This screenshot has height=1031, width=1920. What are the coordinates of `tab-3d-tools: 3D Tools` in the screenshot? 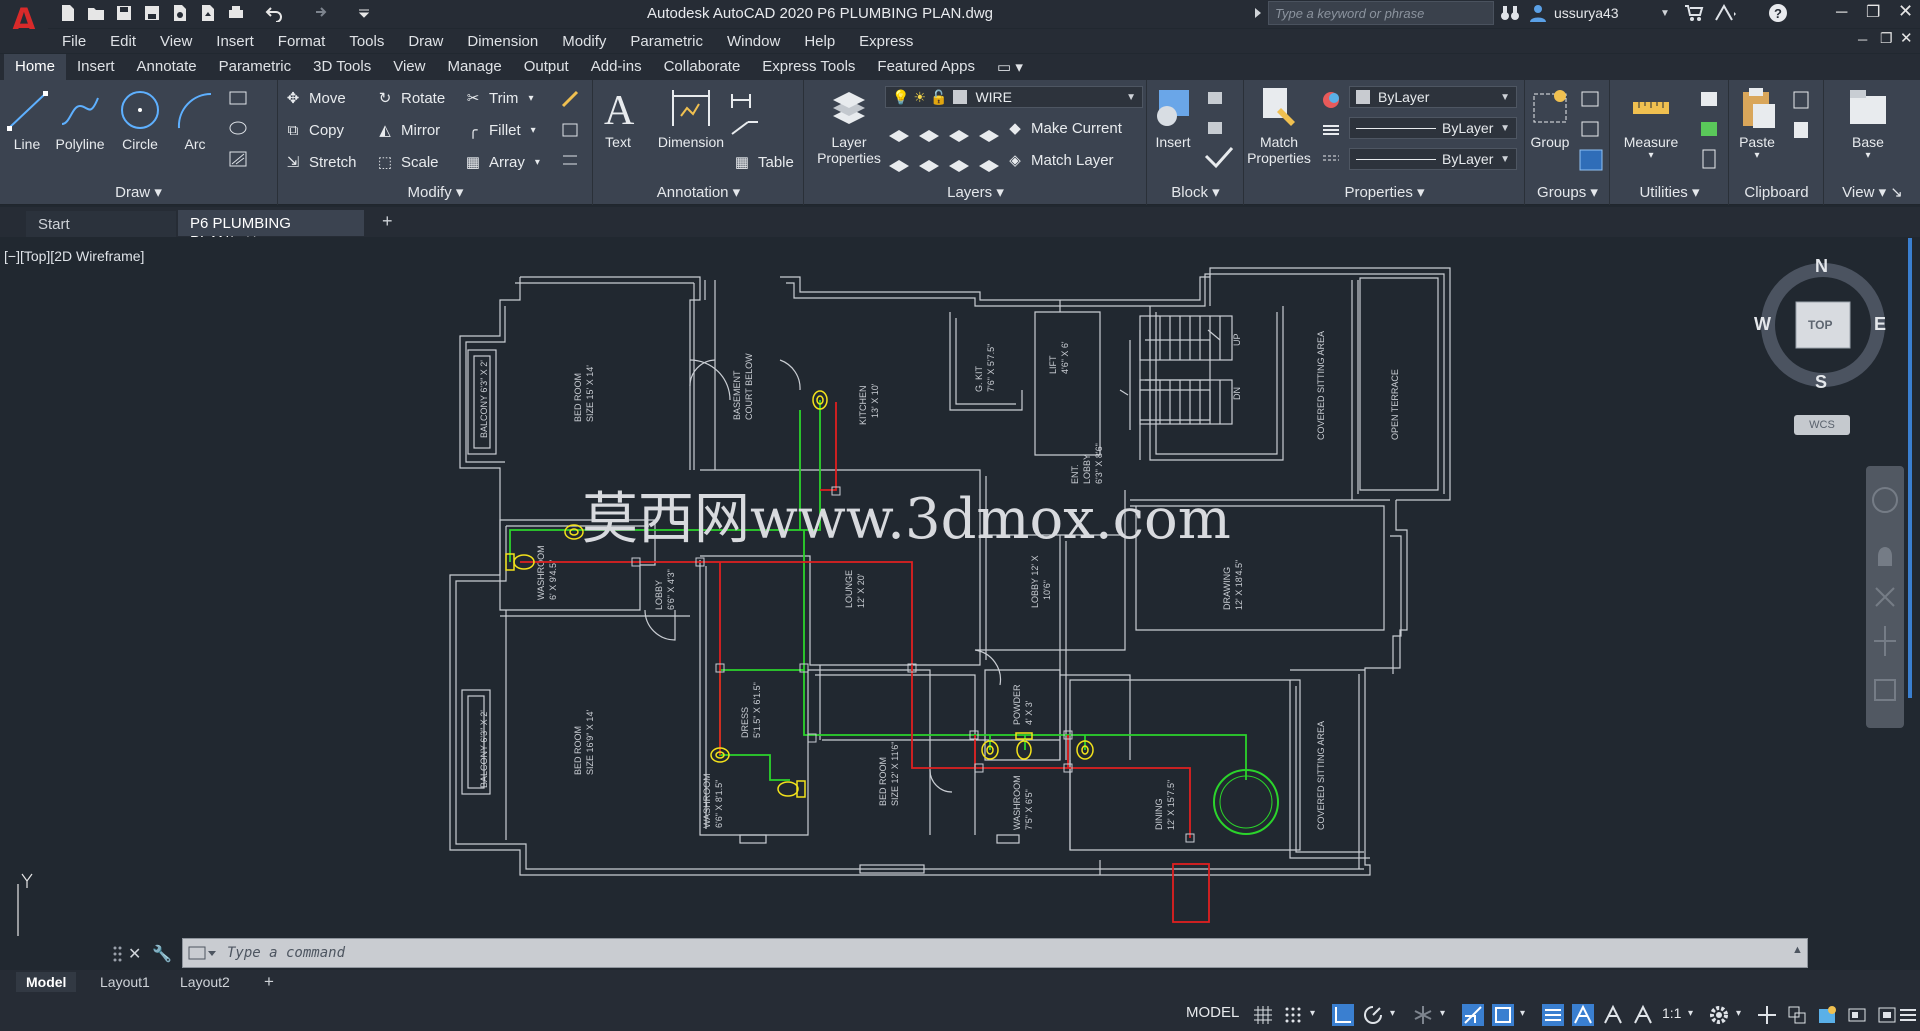 It's located at (342, 67).